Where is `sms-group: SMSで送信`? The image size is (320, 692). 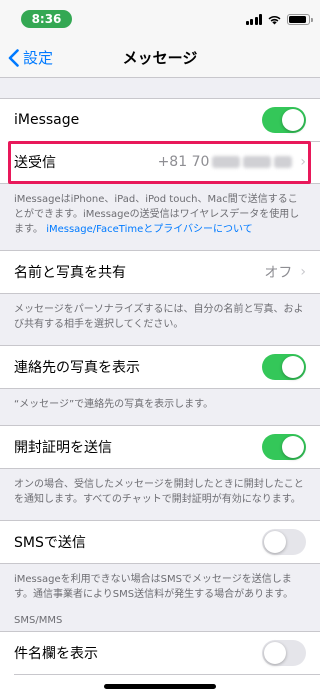
sms-group: SMSで送信 is located at coordinates (160, 542).